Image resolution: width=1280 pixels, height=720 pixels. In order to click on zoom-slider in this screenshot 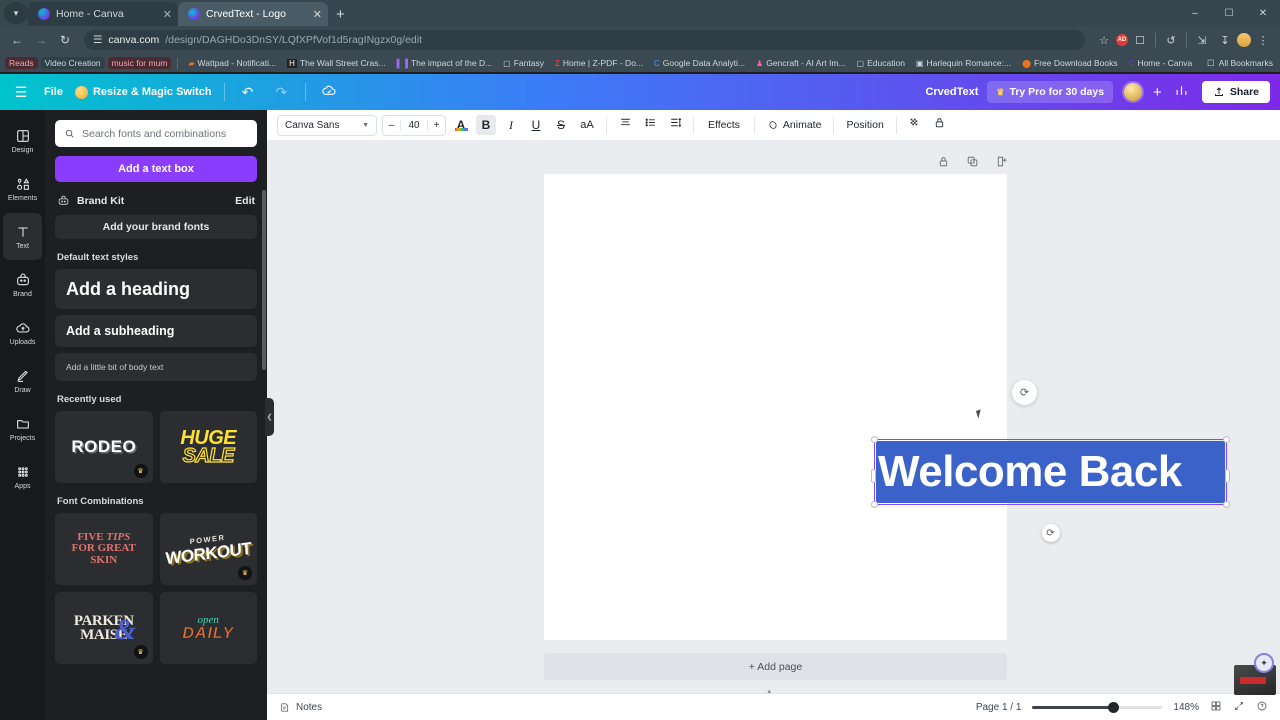, I will do `click(1097, 707)`.